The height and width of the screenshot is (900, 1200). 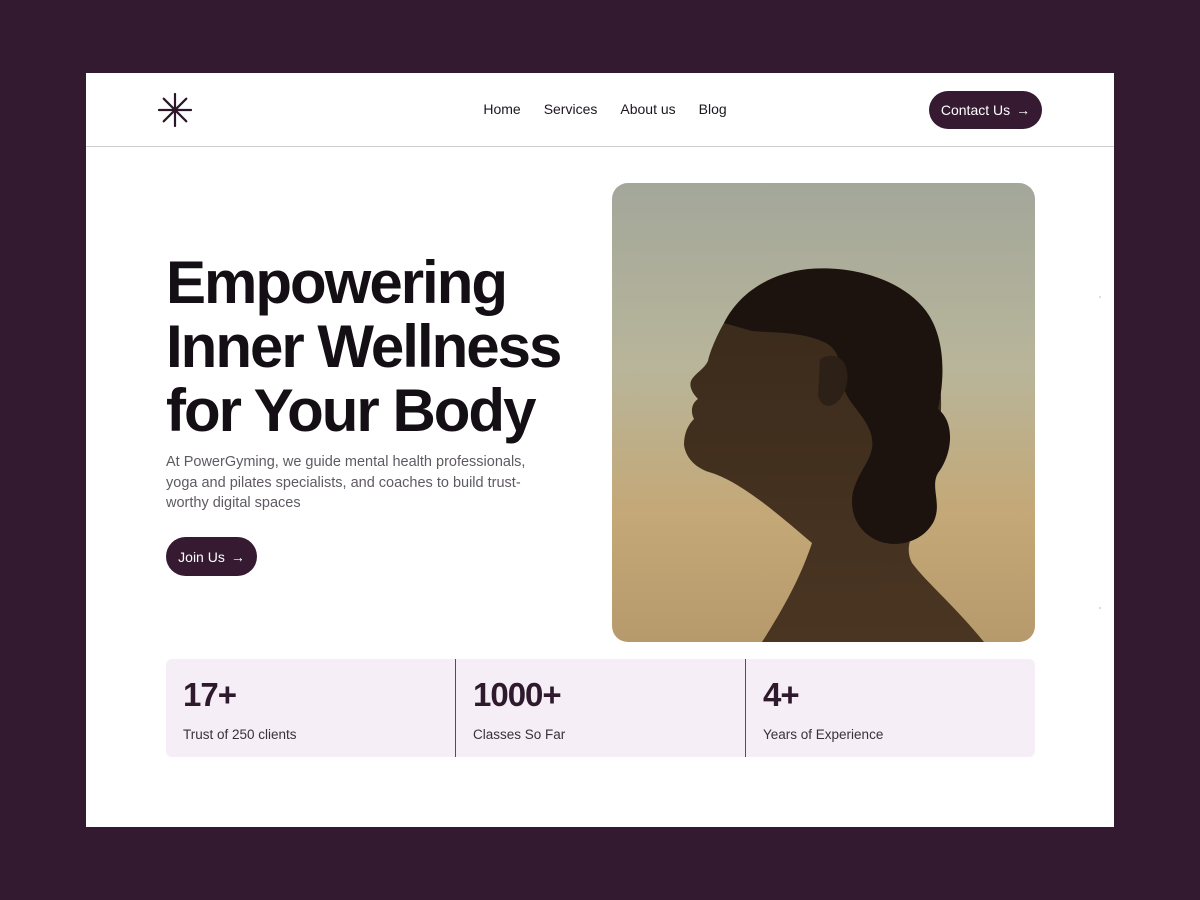 I want to click on stat-item: 4+ Years of Experience, so click(x=890, y=708).